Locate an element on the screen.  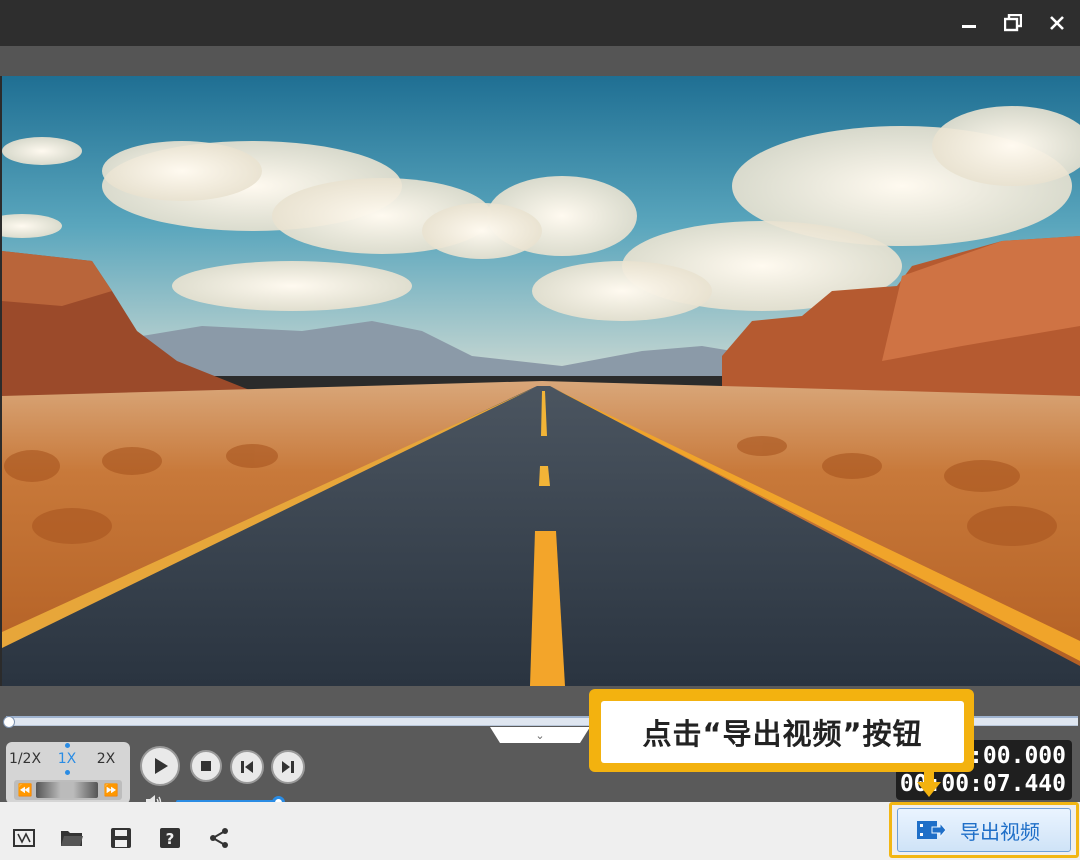
stop-icon is located at coordinates (206, 766).